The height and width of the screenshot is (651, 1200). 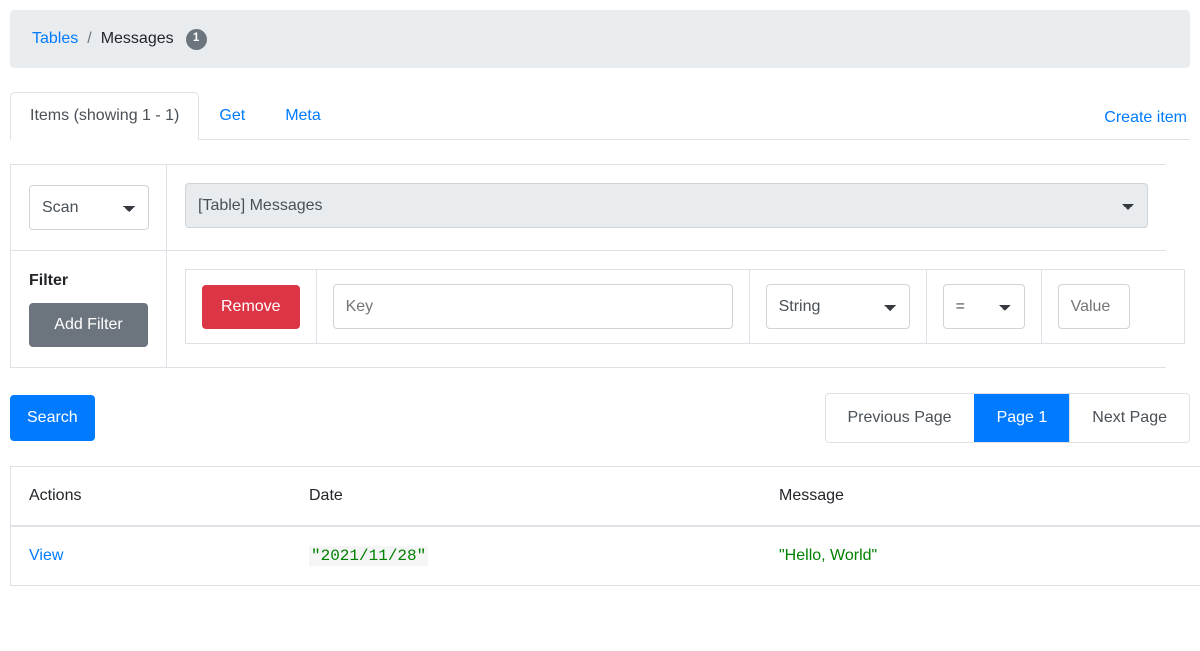 I want to click on items-table-head: Actions Date Message, so click(x=605, y=497).